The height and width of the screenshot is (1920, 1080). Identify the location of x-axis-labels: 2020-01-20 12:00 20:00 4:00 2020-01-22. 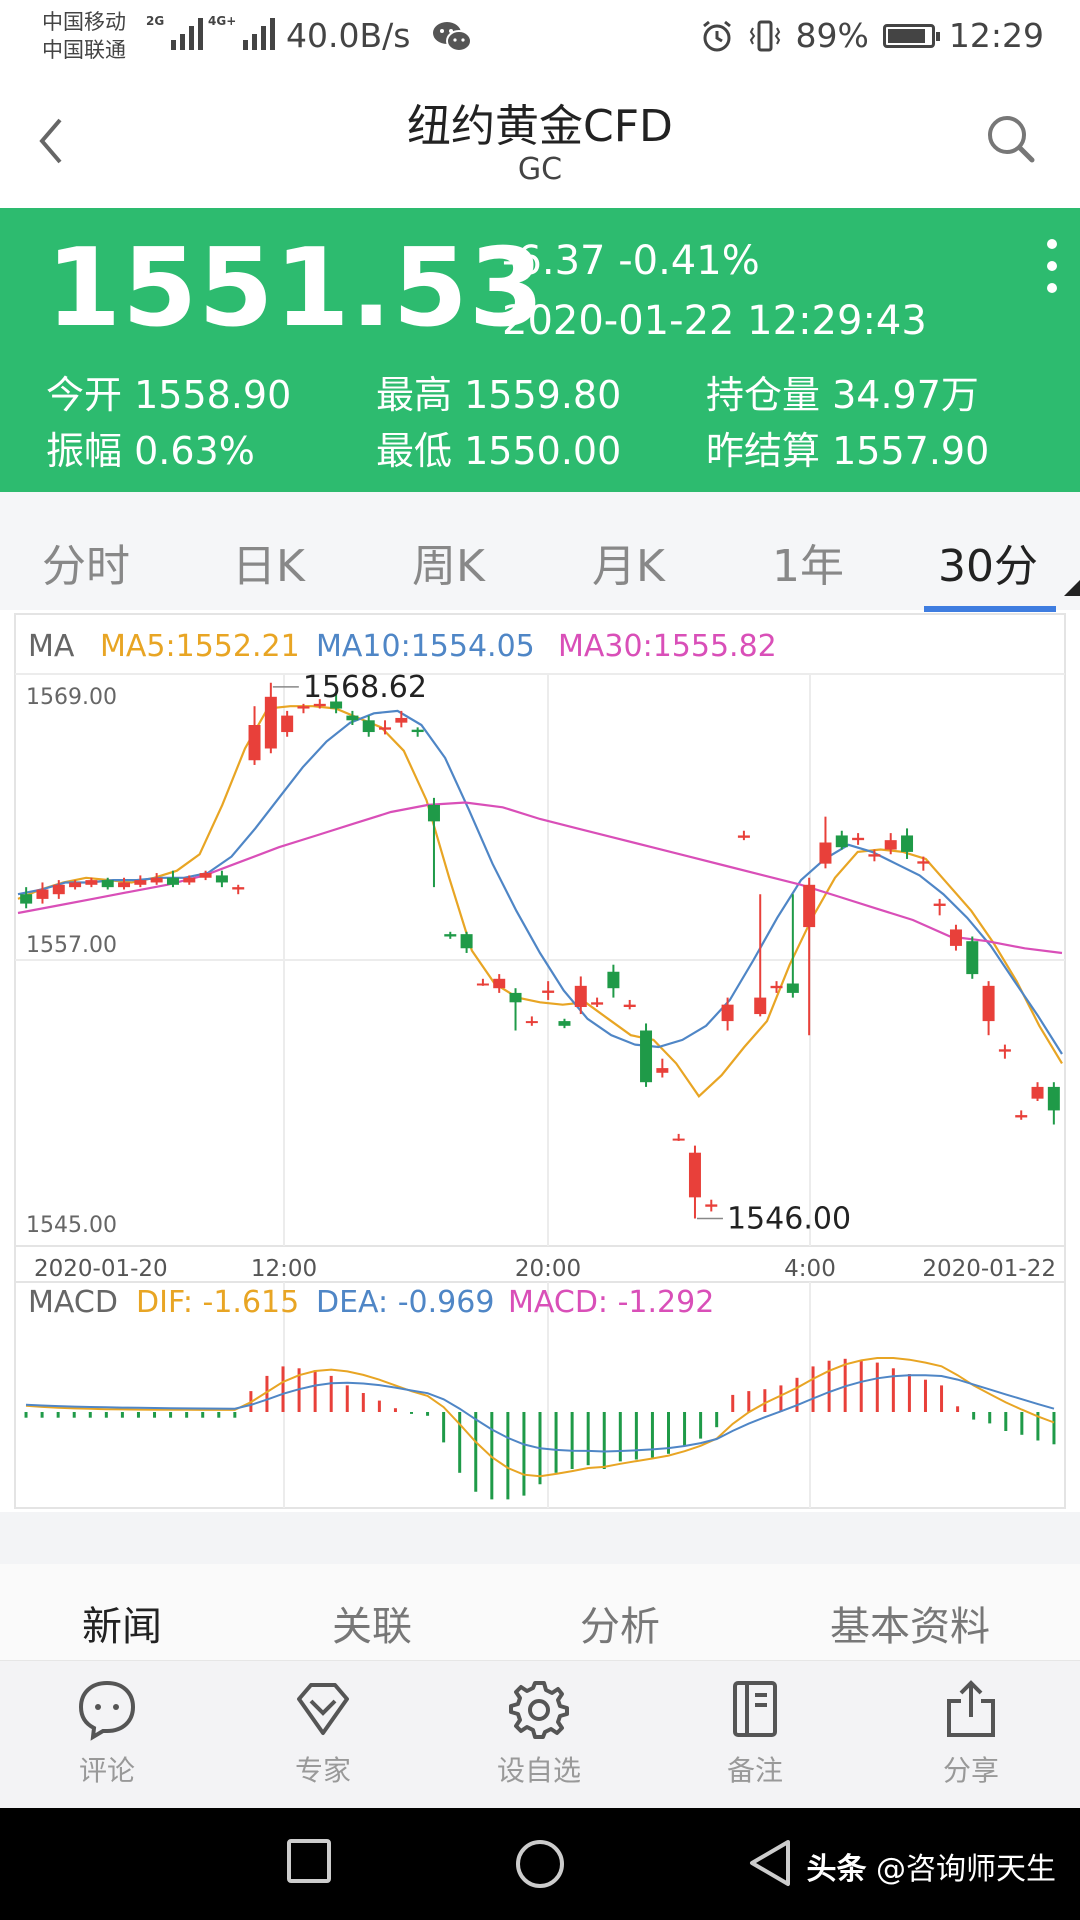
(545, 1269).